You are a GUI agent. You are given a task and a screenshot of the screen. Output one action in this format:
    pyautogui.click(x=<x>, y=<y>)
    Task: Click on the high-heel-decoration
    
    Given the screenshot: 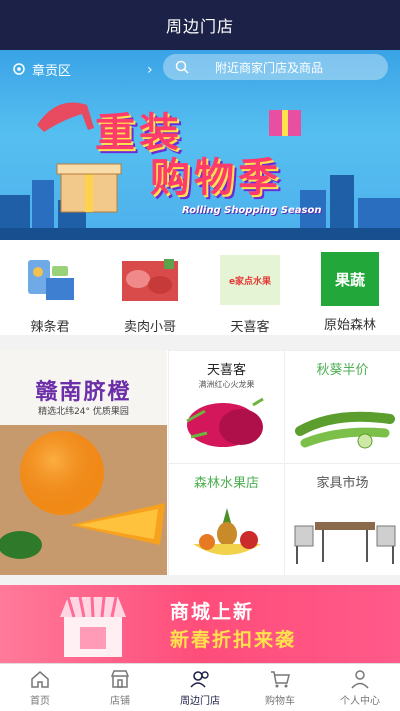 What is the action you would take?
    pyautogui.click(x=65, y=117)
    